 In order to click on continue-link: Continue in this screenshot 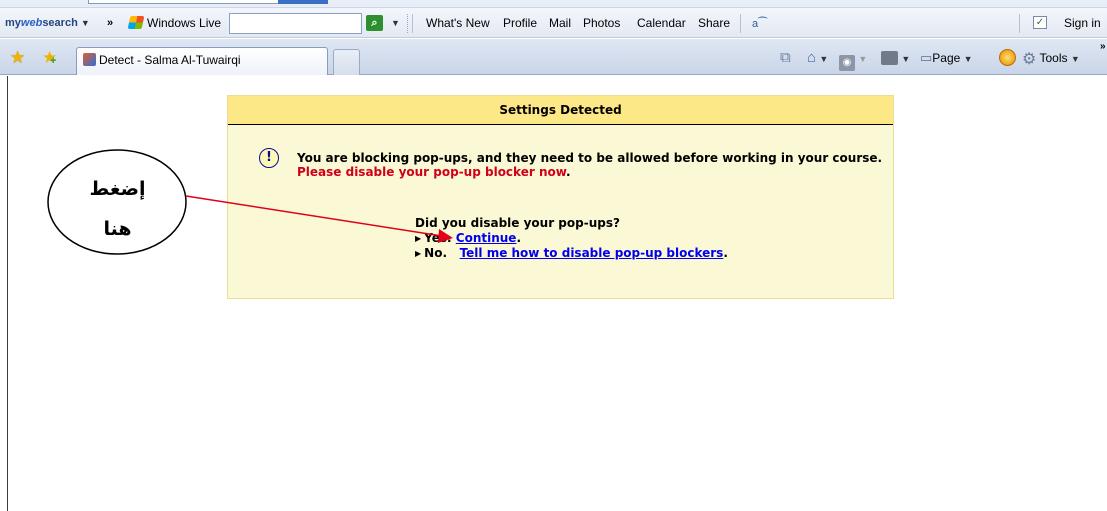, I will do `click(486, 238)`.